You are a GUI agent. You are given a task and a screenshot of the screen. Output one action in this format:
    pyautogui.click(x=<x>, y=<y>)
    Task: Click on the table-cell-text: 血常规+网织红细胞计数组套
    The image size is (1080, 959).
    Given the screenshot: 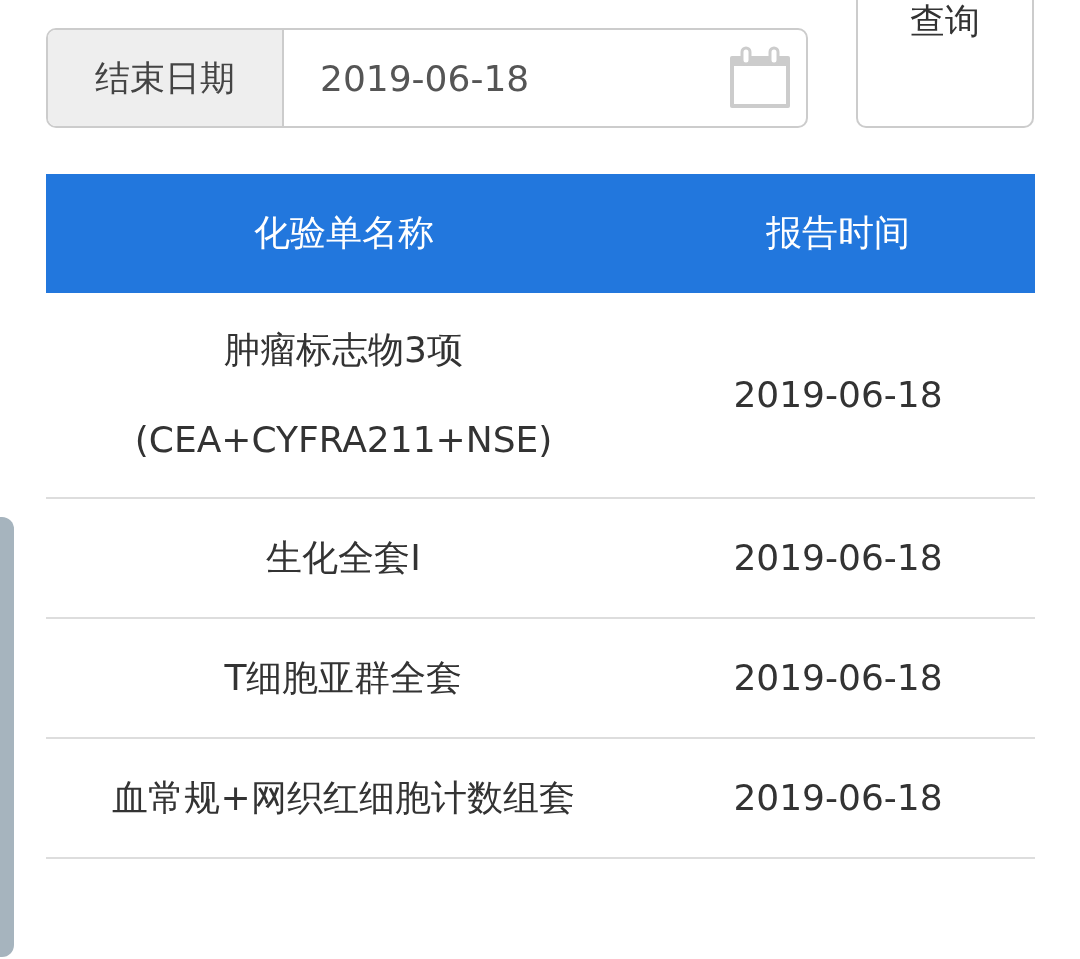 What is the action you would take?
    pyautogui.click(x=343, y=798)
    